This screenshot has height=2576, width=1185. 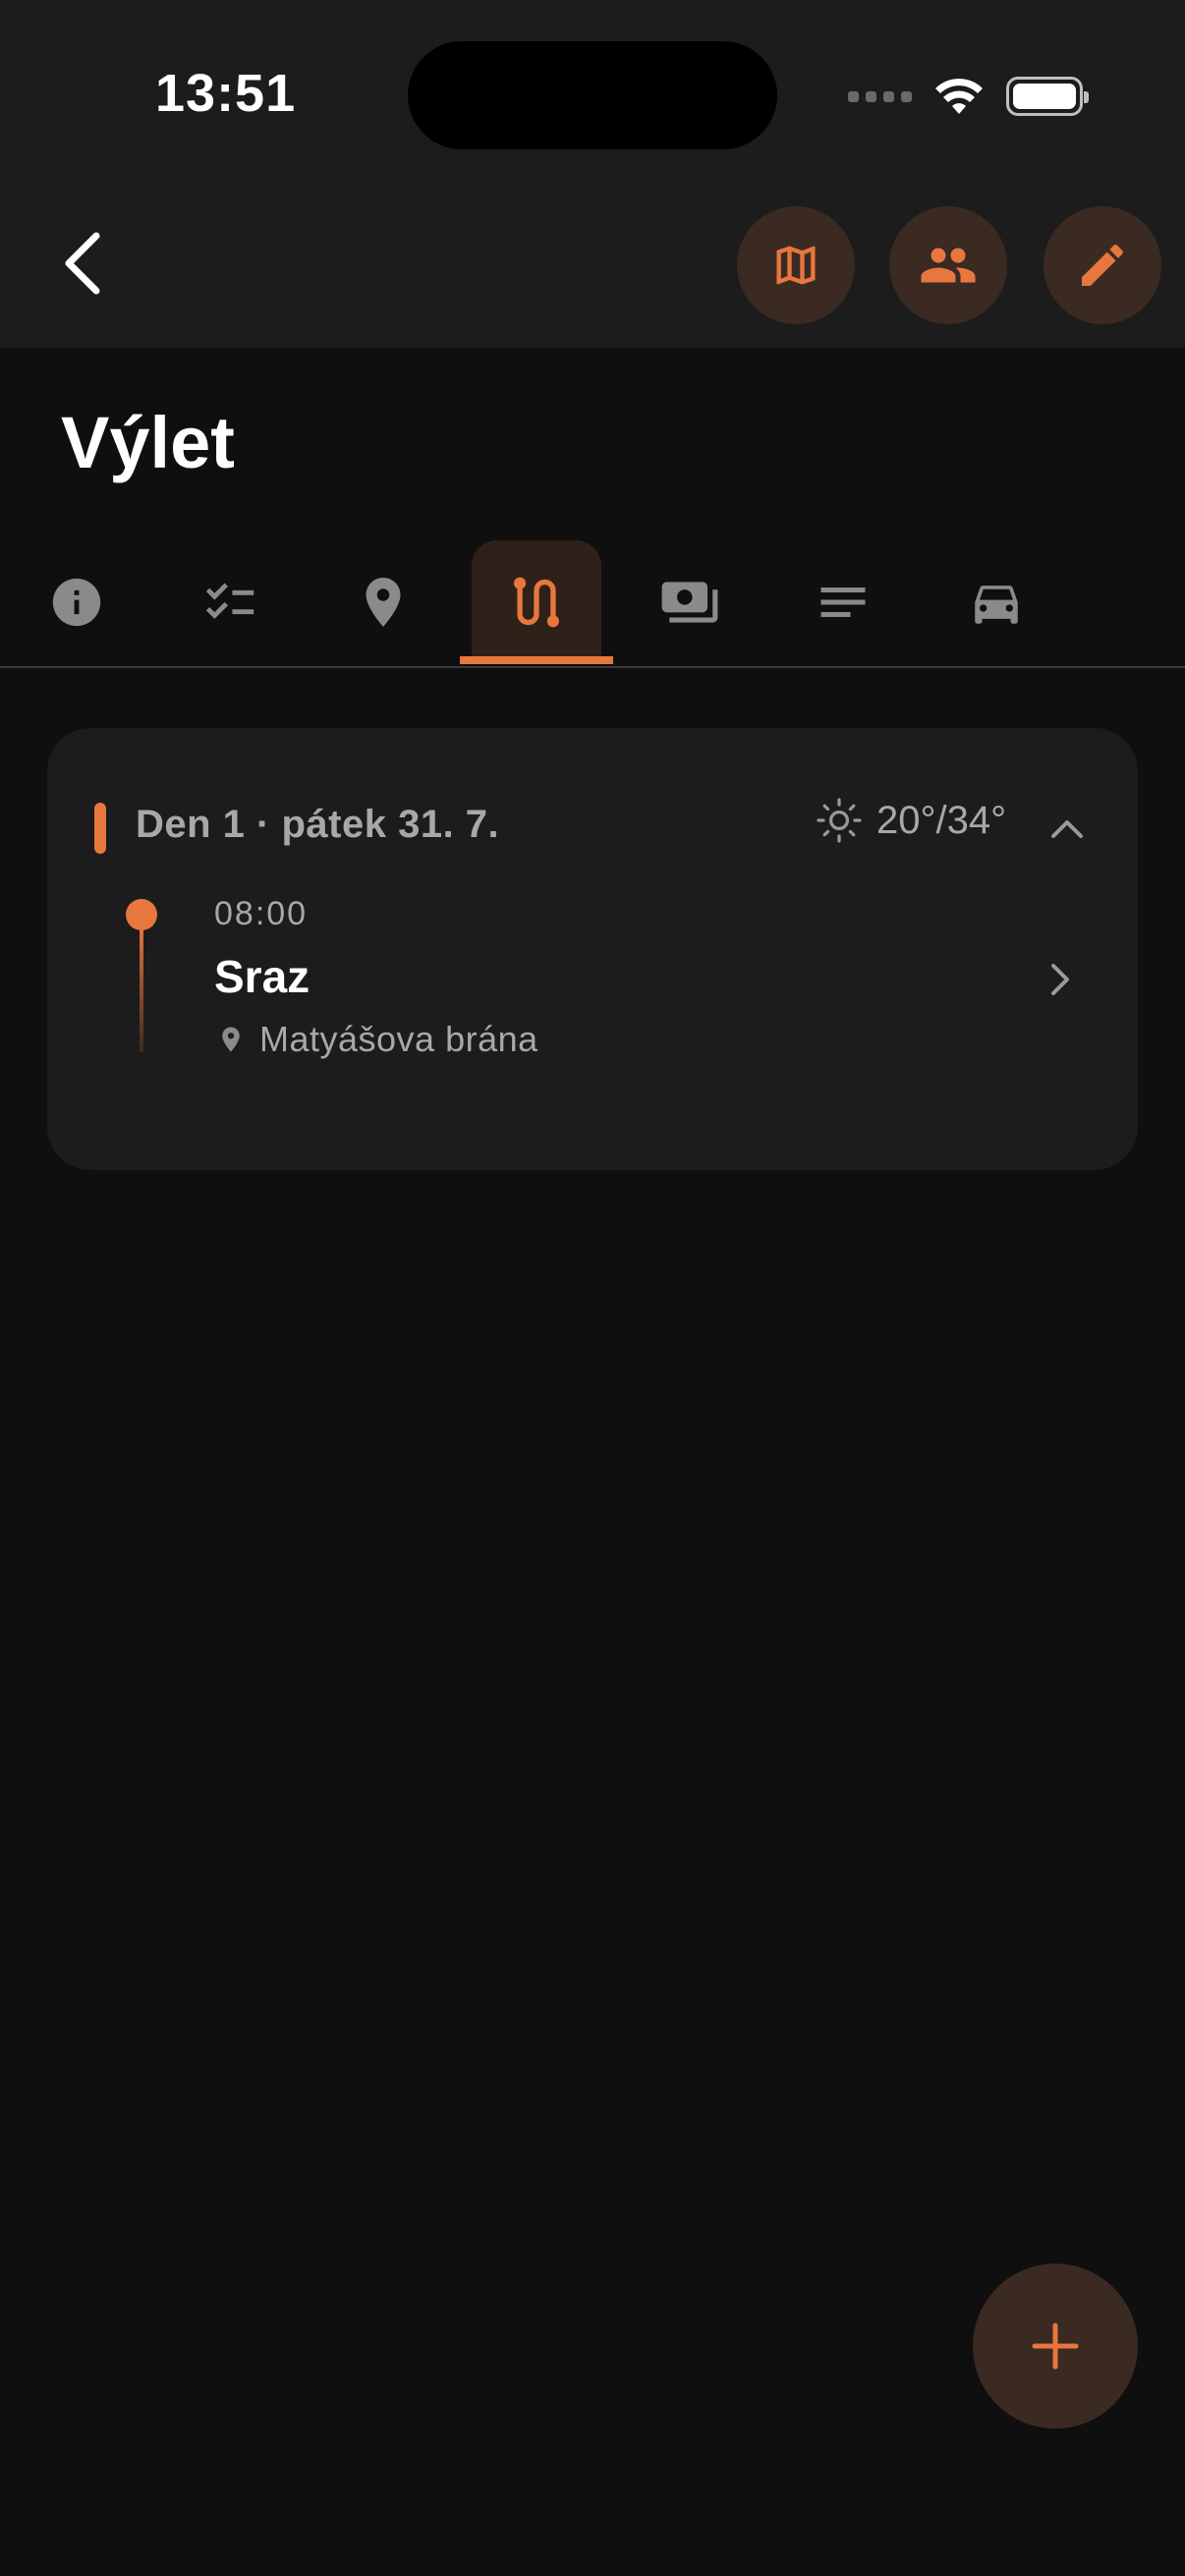 I want to click on active-tab-indicator, so click(x=536, y=660).